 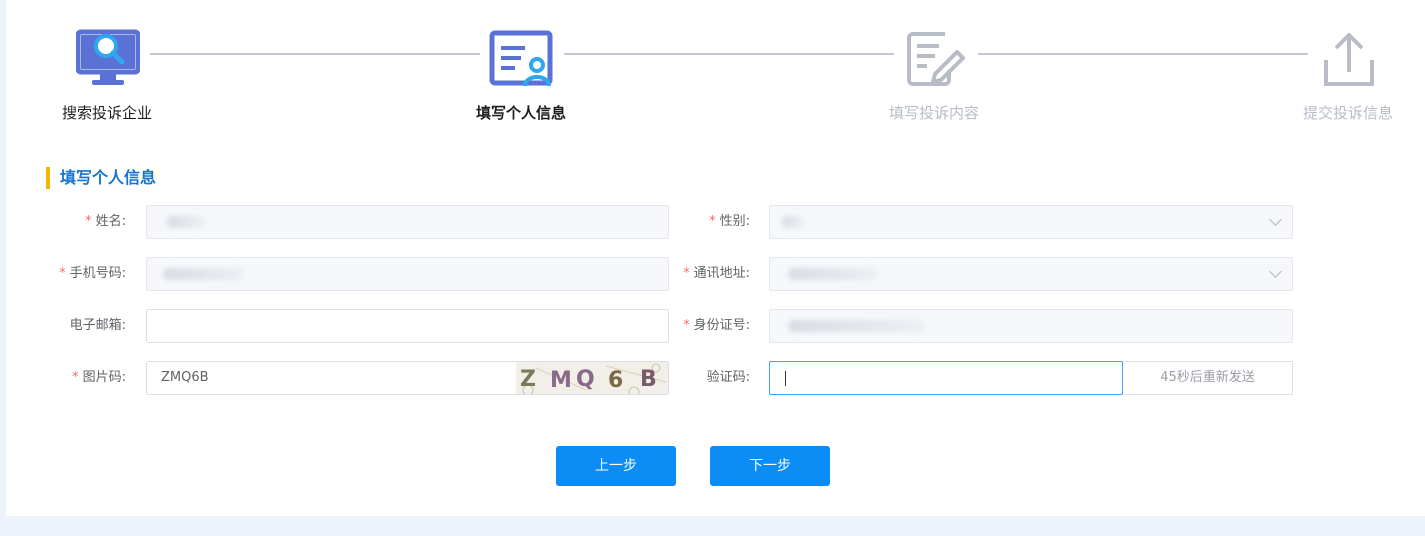 I want to click on address-label: * 通讯地址:, so click(x=716, y=273).